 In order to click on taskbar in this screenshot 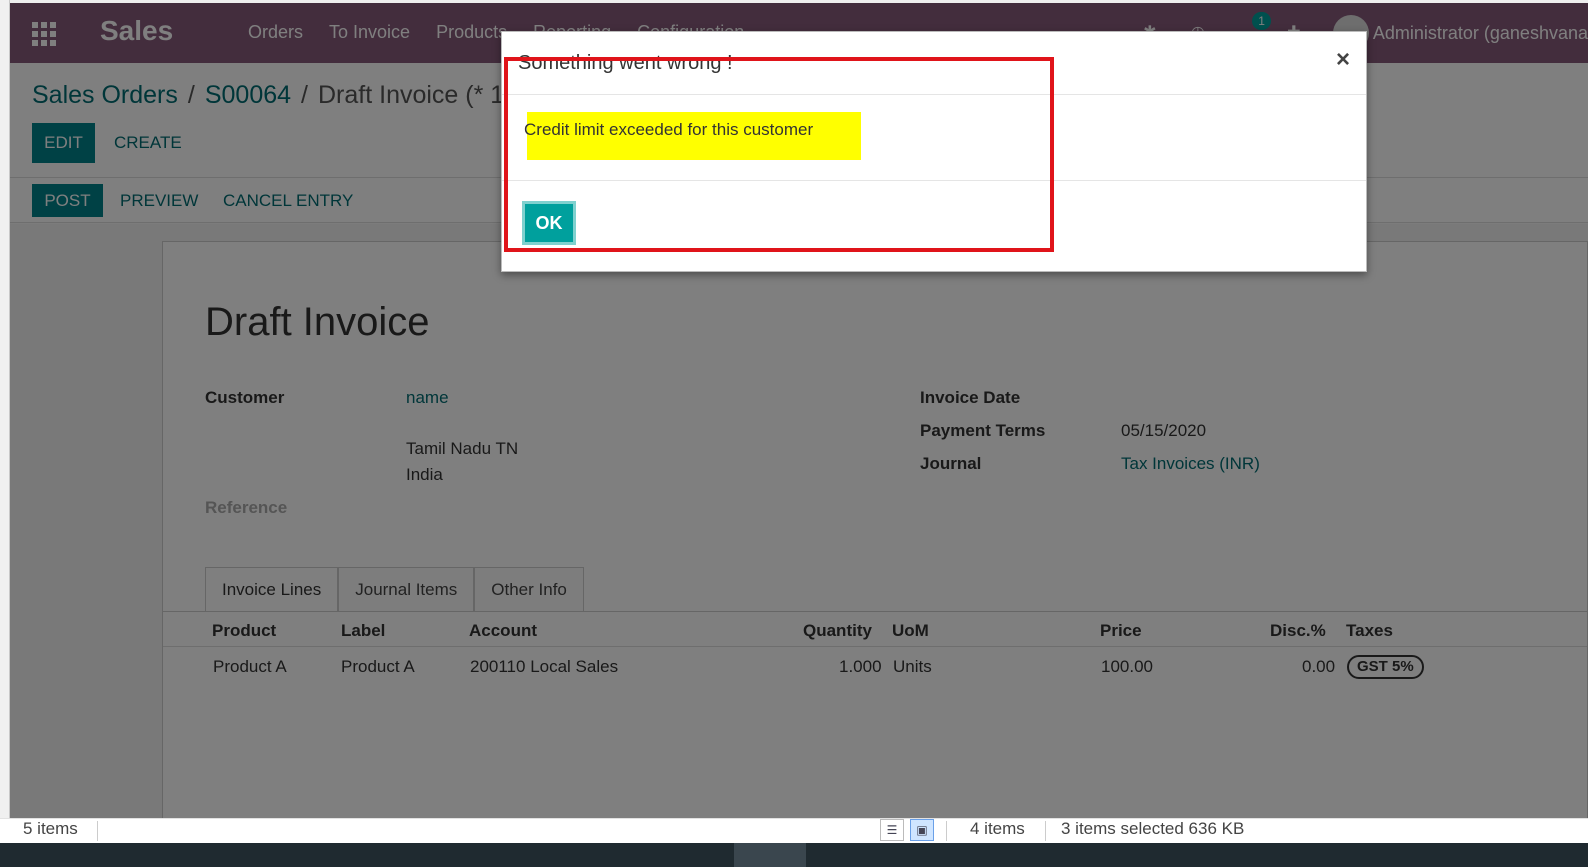, I will do `click(794, 855)`.